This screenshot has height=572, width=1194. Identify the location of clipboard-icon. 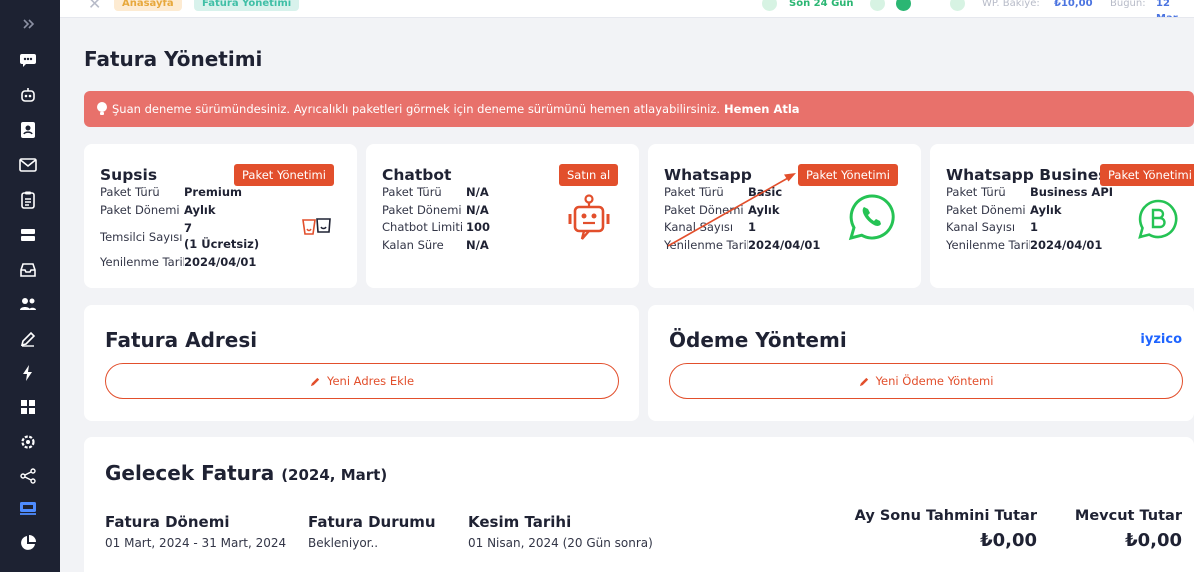
(28, 200).